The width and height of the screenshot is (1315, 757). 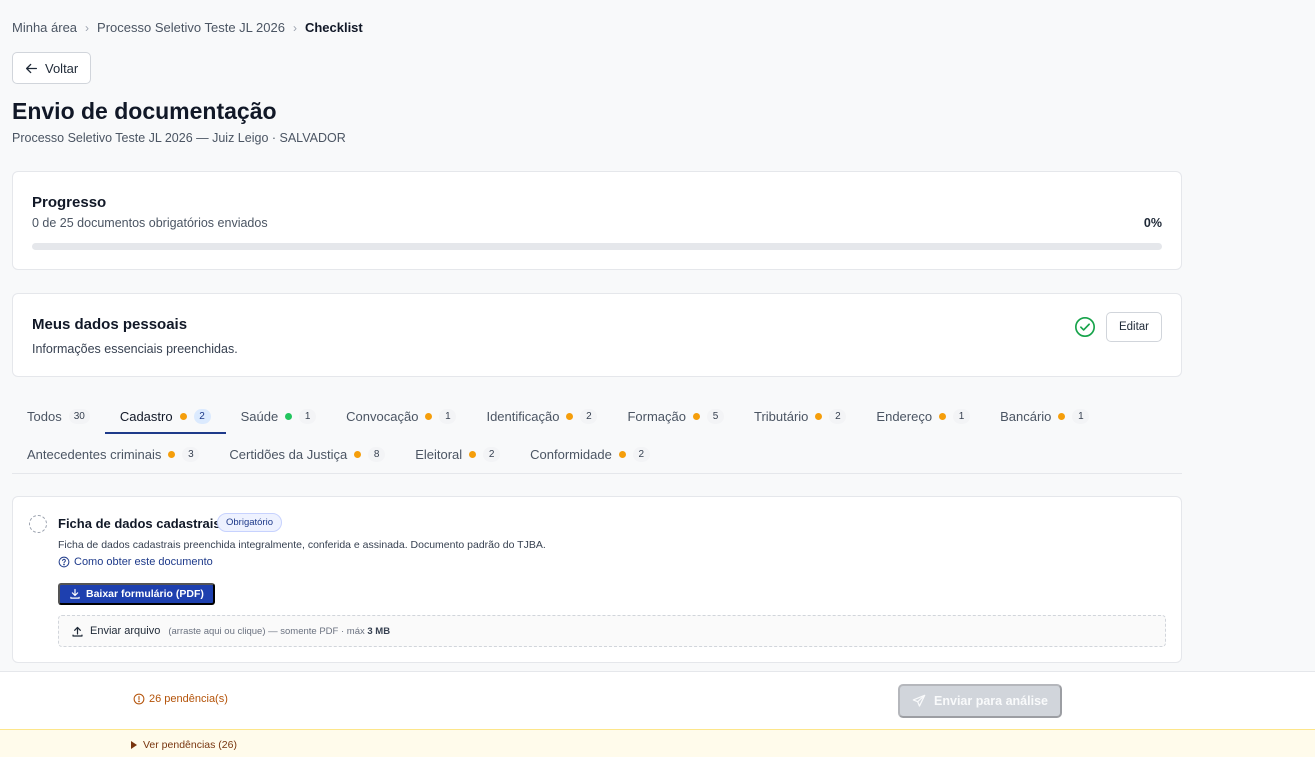 What do you see at coordinates (191, 27) in the screenshot?
I see `breadcrumb-item-process: Processo Seletivo Teste JL 2026` at bounding box center [191, 27].